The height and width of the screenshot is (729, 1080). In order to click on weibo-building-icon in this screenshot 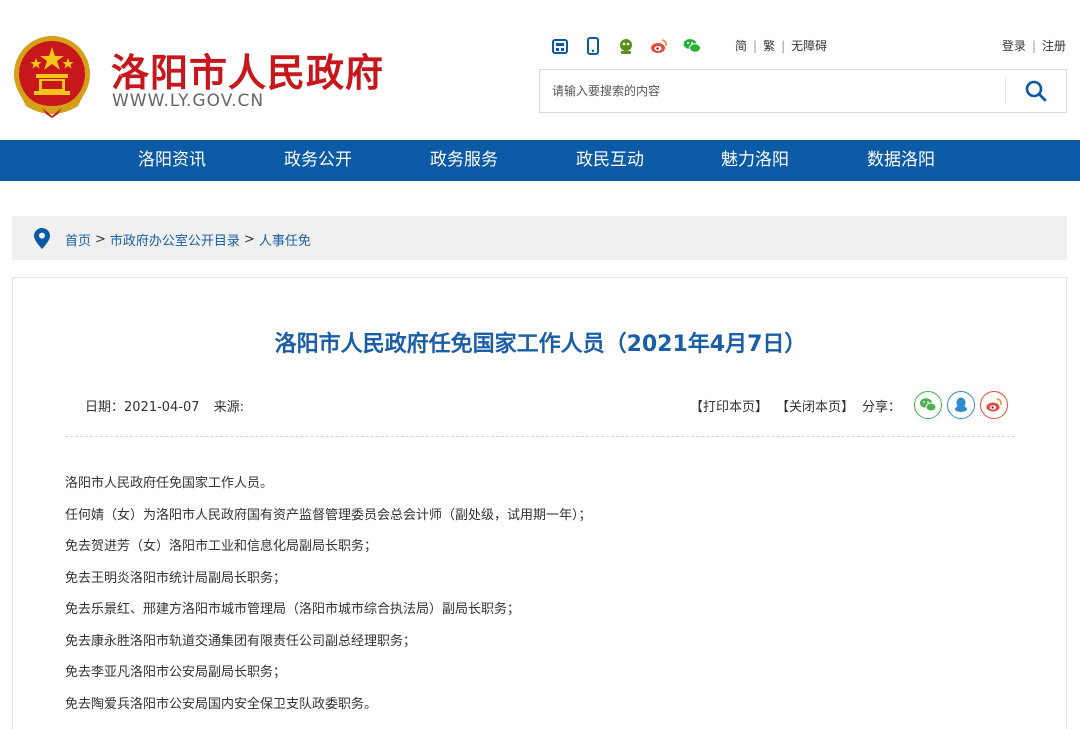, I will do `click(560, 46)`.